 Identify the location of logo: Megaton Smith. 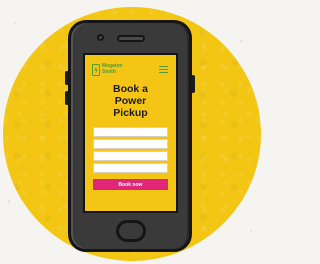
(111, 70).